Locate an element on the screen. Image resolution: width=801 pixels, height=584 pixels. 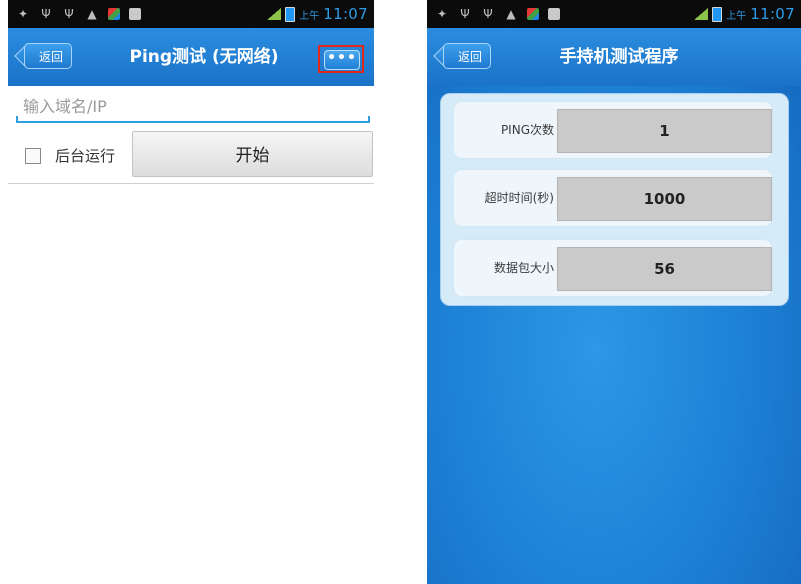
host-input-underline is located at coordinates (193, 119).